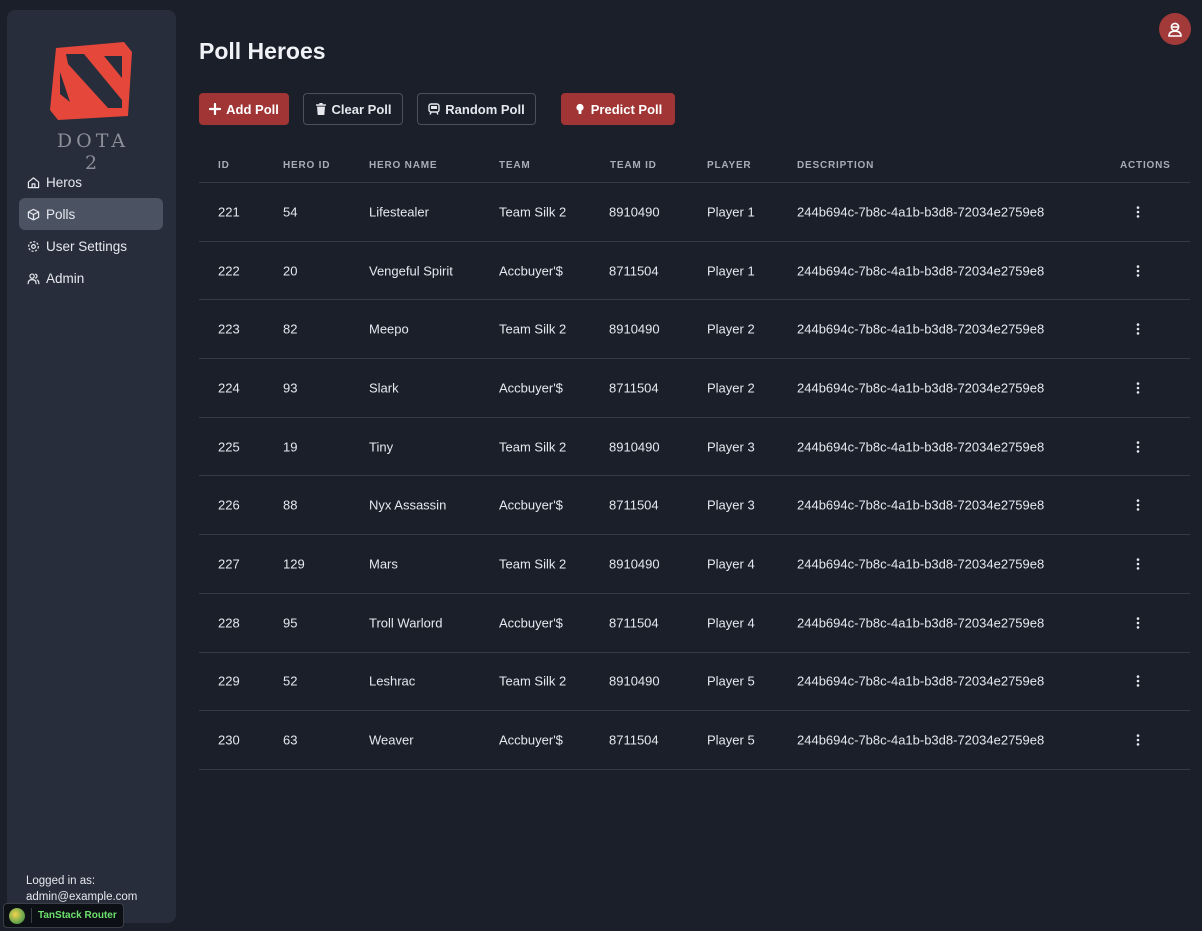 The width and height of the screenshot is (1202, 931). What do you see at coordinates (391, 740) in the screenshot?
I see `cell-hero-name: Weaver` at bounding box center [391, 740].